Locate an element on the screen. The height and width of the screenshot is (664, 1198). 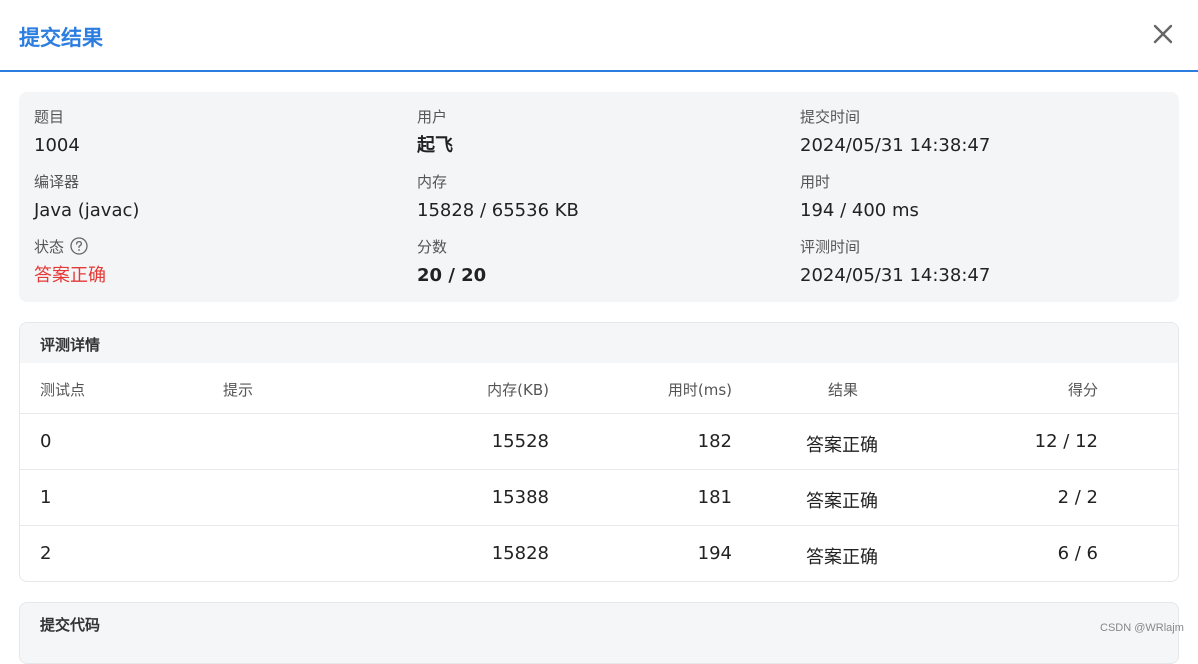
dialog-header: 提交结果 is located at coordinates (599, 36).